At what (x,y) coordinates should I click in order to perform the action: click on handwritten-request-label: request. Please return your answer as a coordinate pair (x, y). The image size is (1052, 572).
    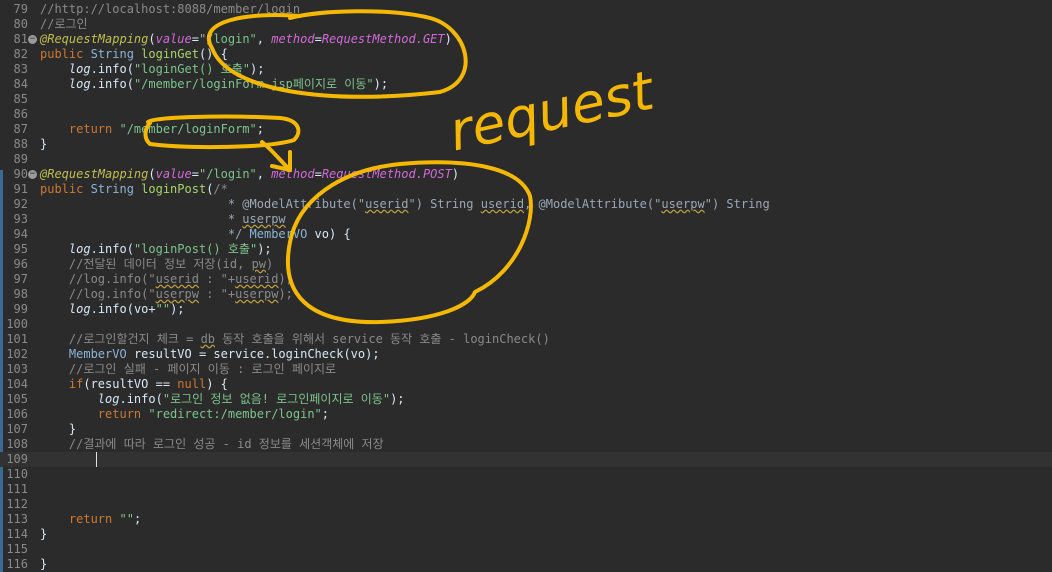
    Looking at the image, I should click on (552, 110).